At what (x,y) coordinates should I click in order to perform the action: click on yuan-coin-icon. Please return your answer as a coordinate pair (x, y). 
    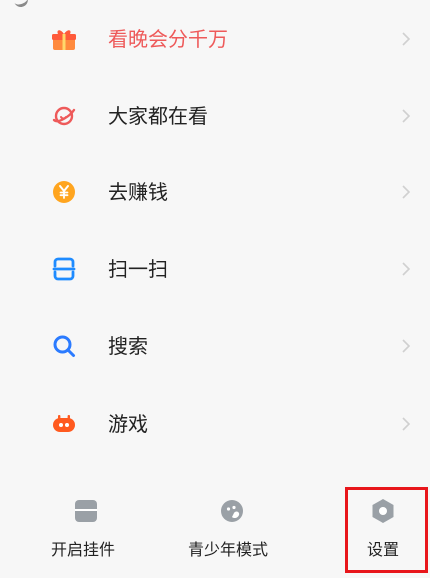
    Looking at the image, I should click on (64, 192).